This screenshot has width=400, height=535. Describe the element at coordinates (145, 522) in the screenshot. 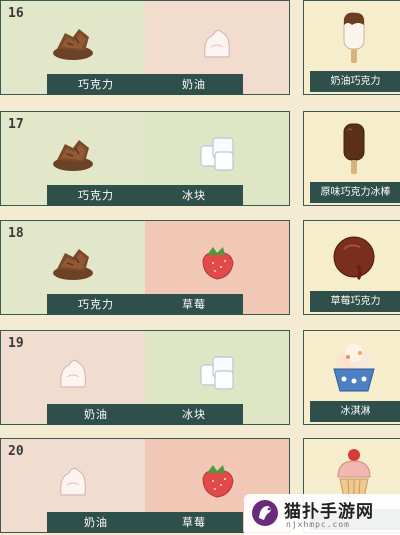

I see `ingredient-label-bar: 奶油 草莓` at that location.